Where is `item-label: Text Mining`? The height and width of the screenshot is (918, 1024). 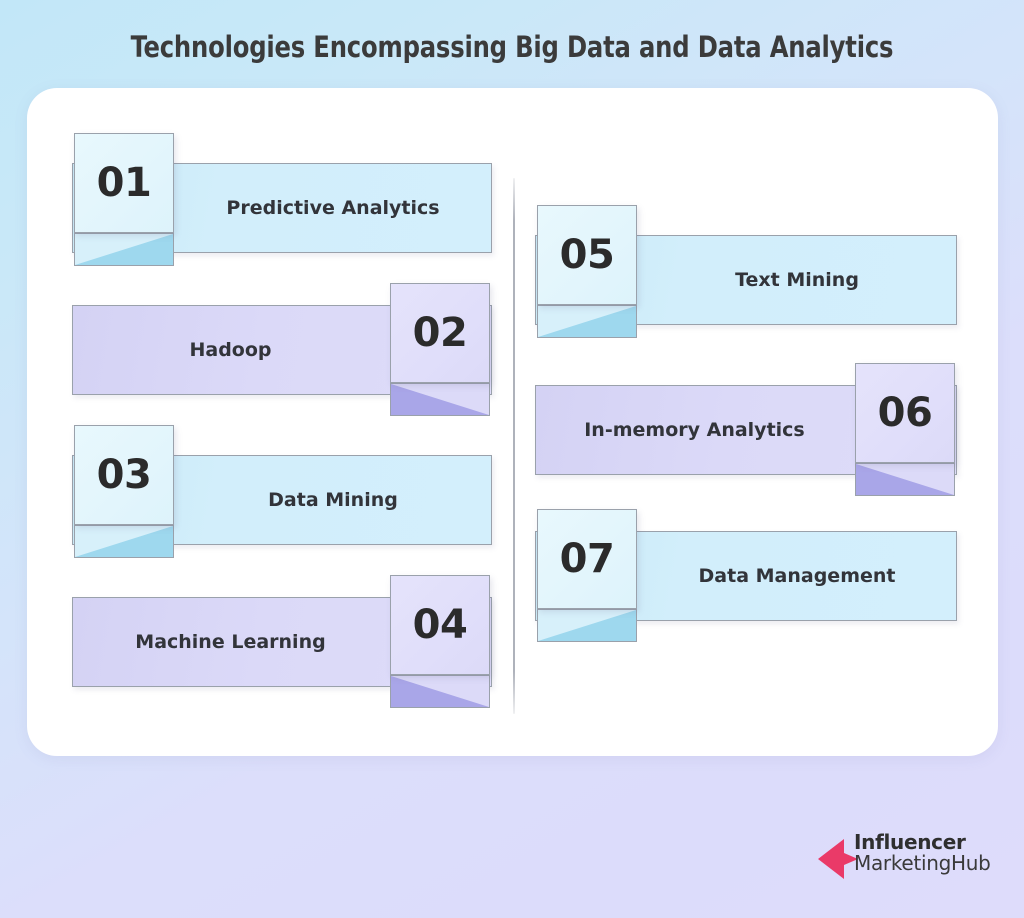 item-label: Text Mining is located at coordinates (797, 280).